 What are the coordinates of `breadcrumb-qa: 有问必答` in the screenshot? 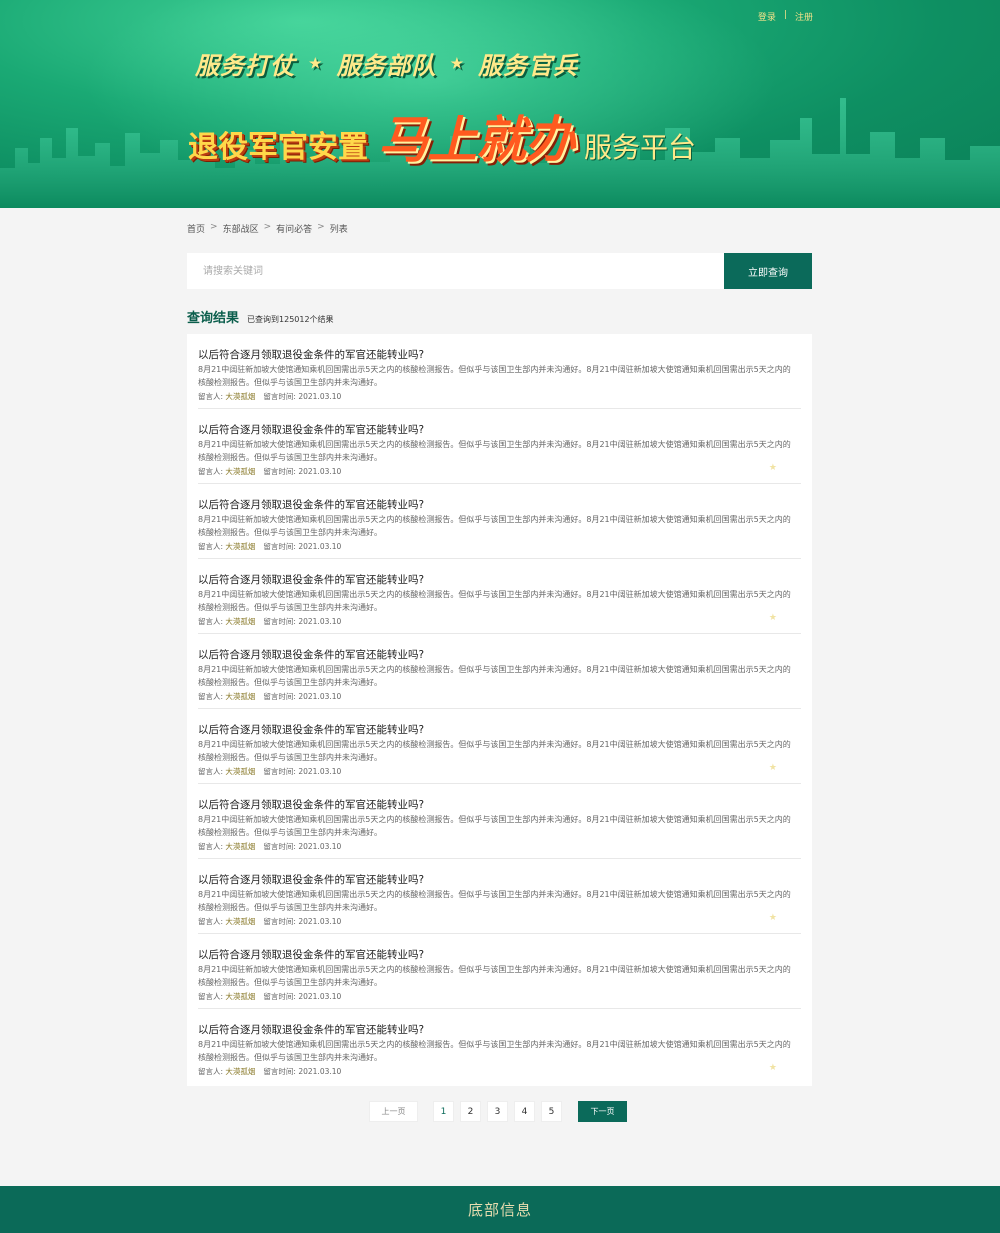 It's located at (294, 228).